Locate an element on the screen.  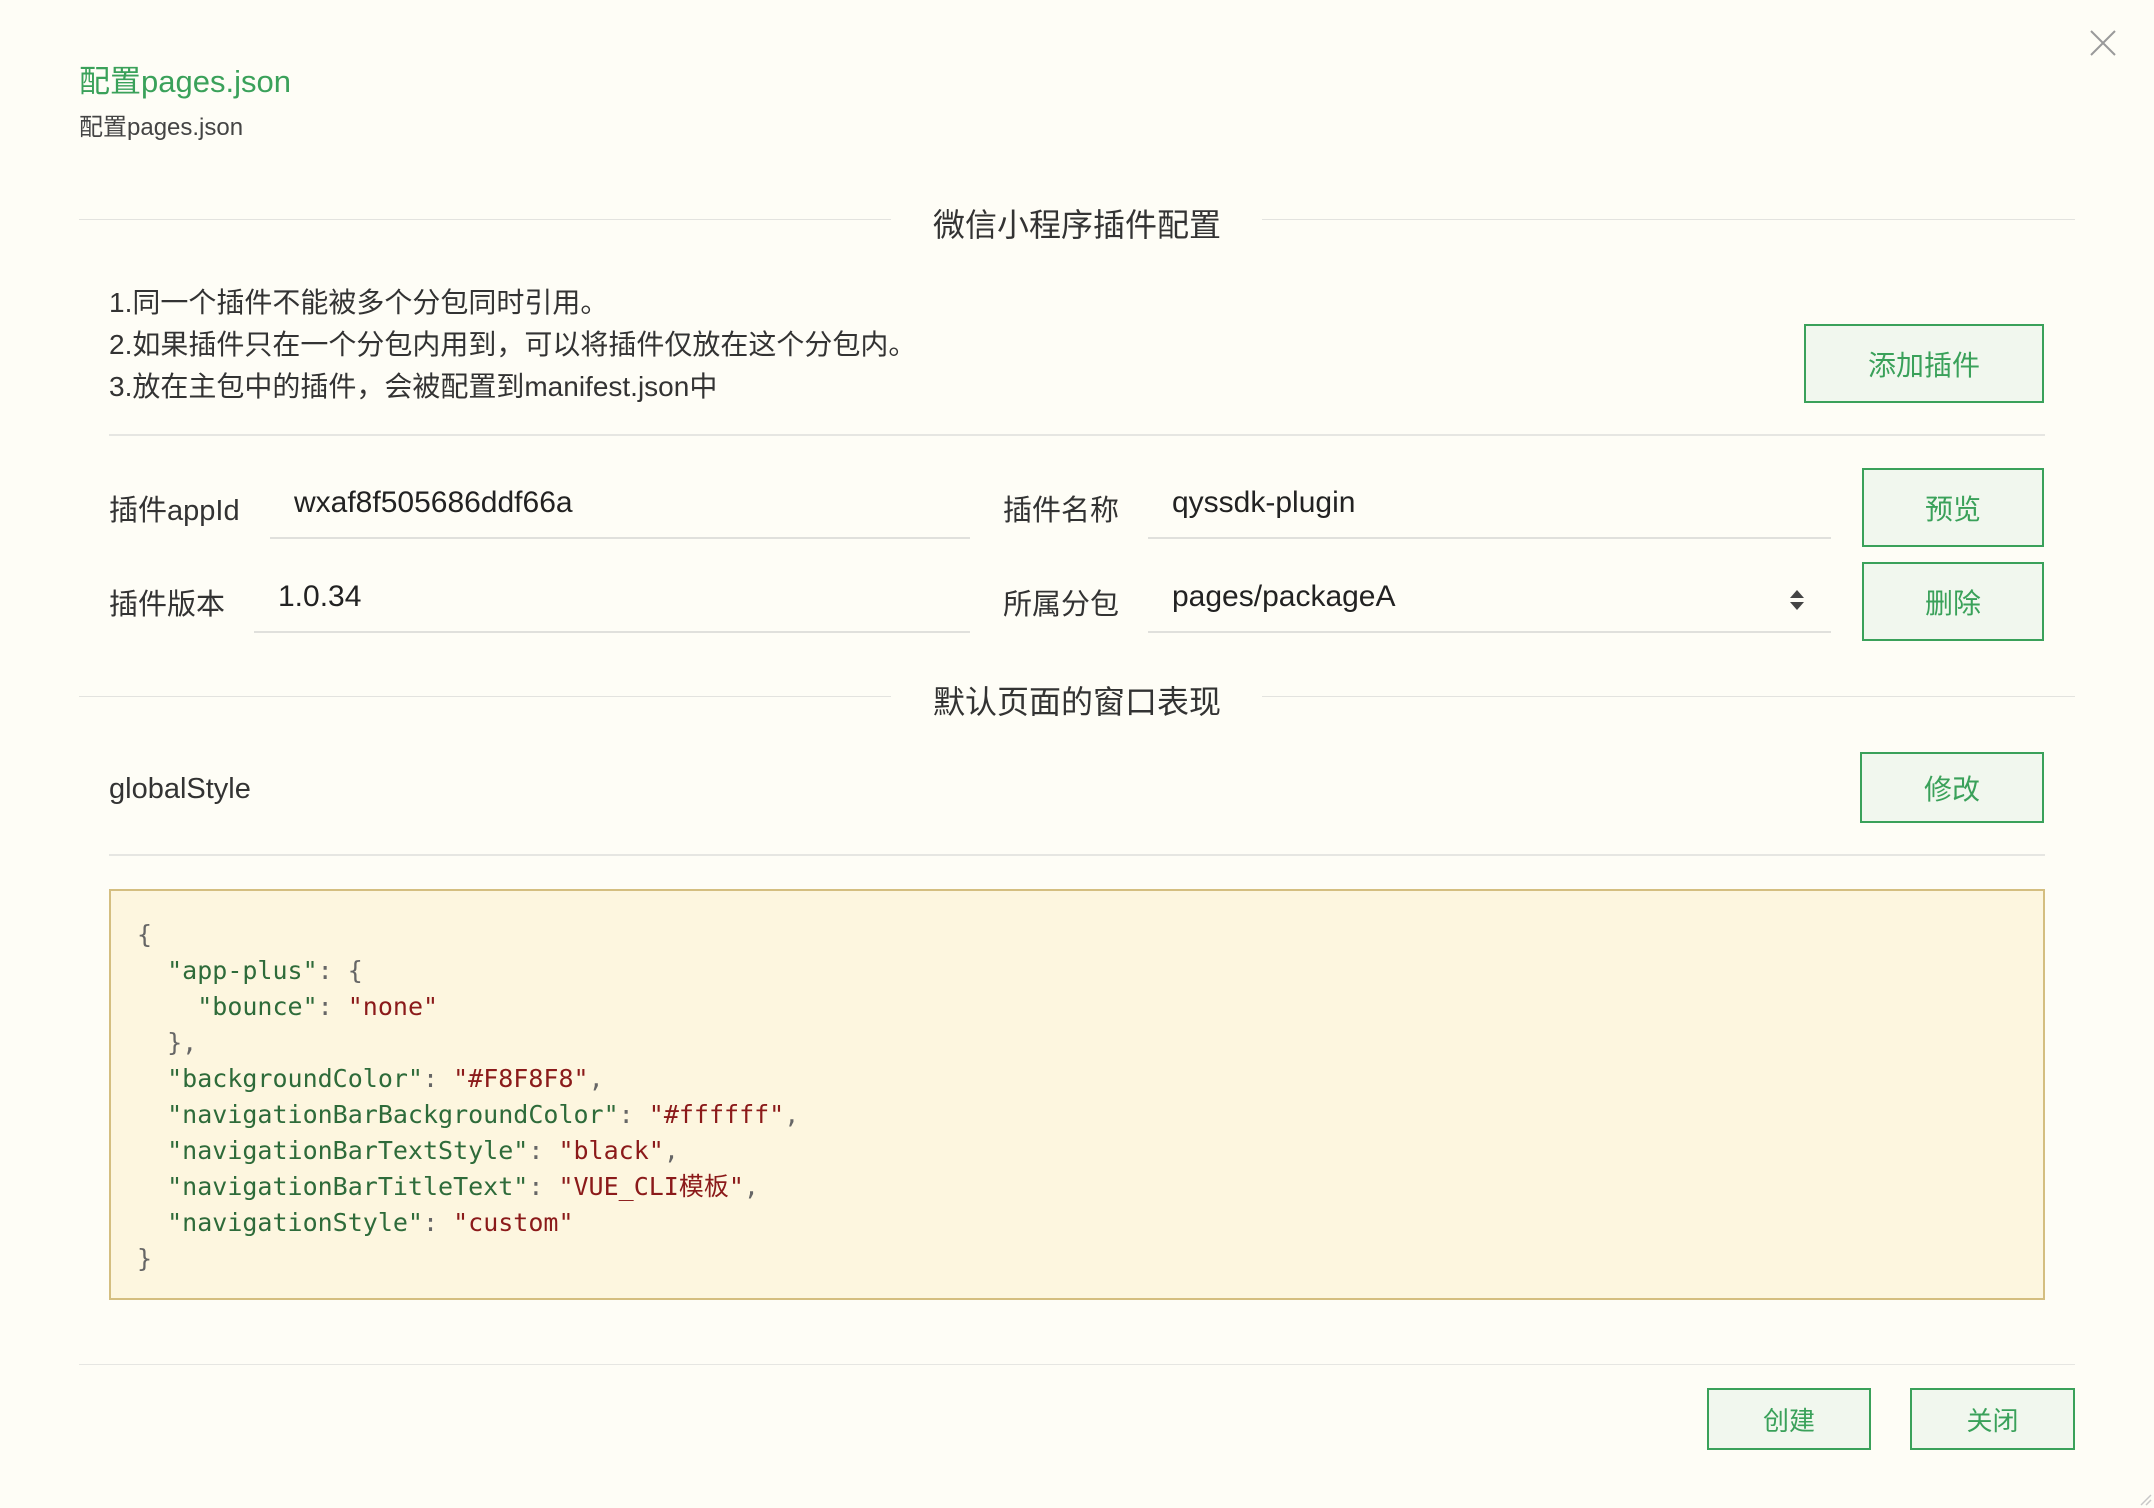
add-plugin-button: 添加插件 is located at coordinates (1924, 363).